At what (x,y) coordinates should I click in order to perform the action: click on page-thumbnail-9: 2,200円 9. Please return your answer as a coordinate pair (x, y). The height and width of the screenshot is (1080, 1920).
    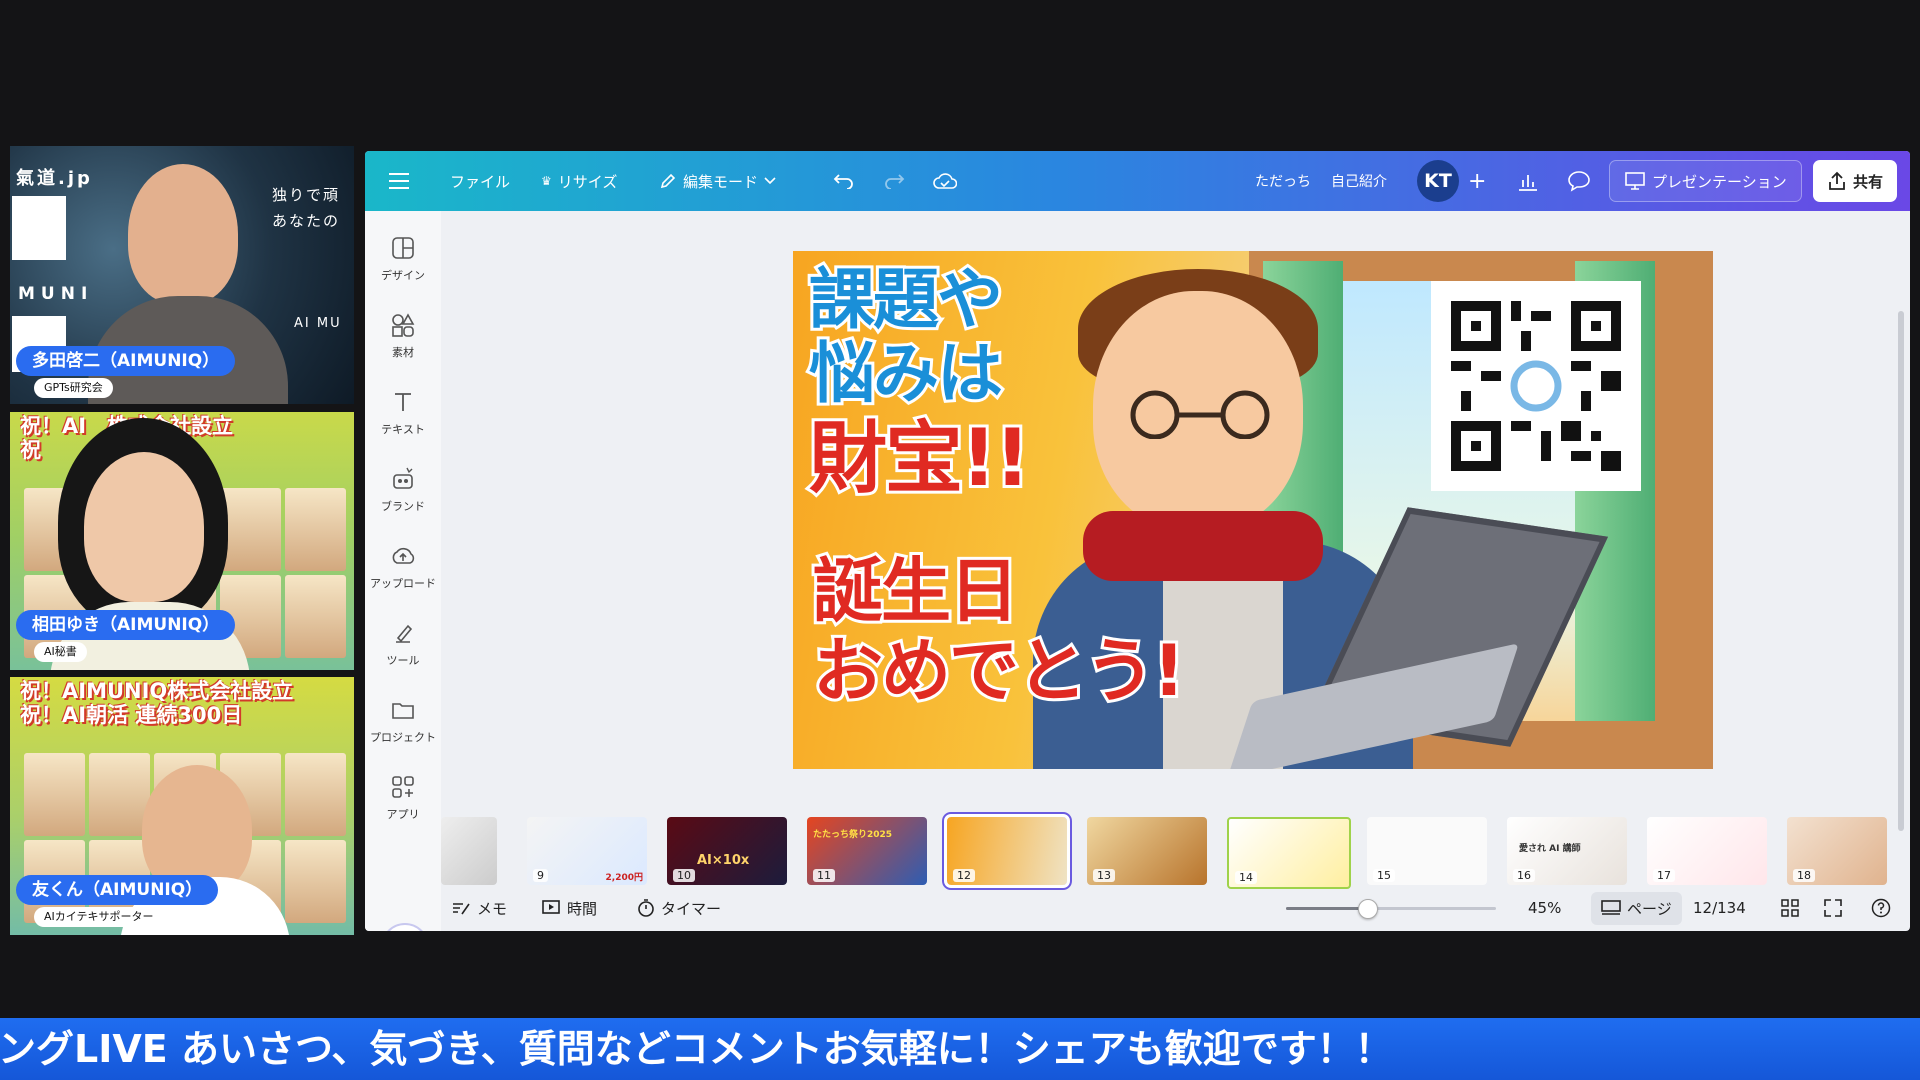
    Looking at the image, I should click on (587, 851).